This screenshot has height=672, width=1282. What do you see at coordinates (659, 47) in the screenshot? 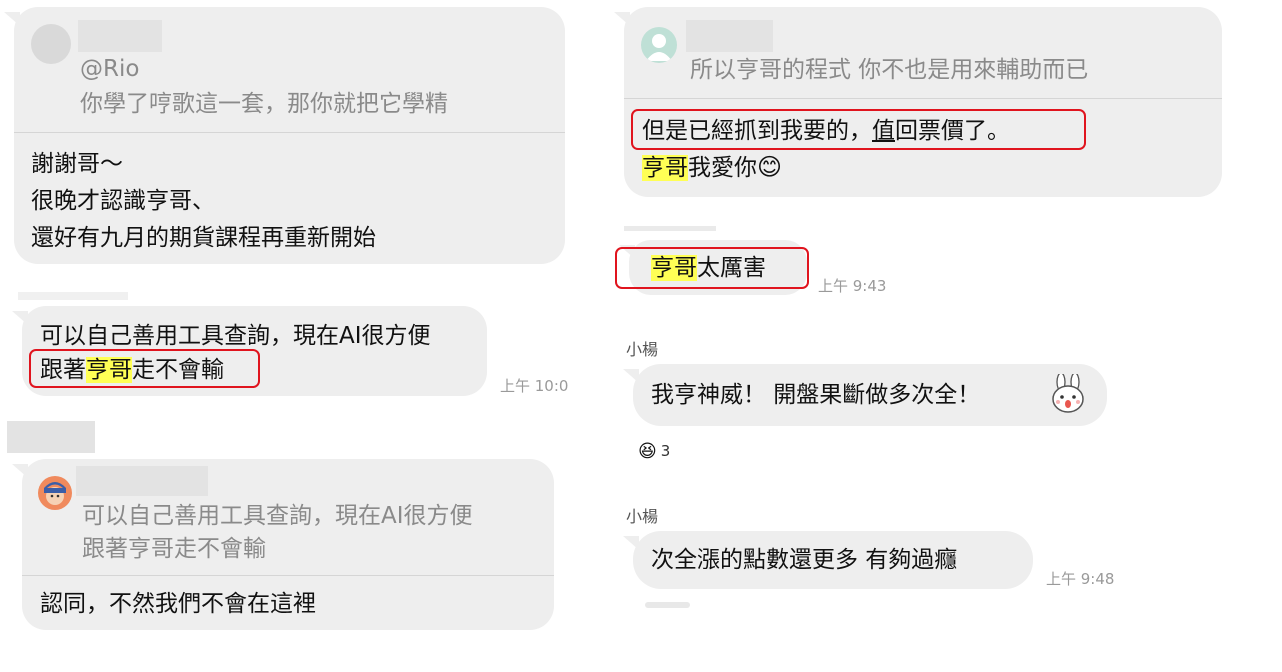
I see `default-user-icon` at bounding box center [659, 47].